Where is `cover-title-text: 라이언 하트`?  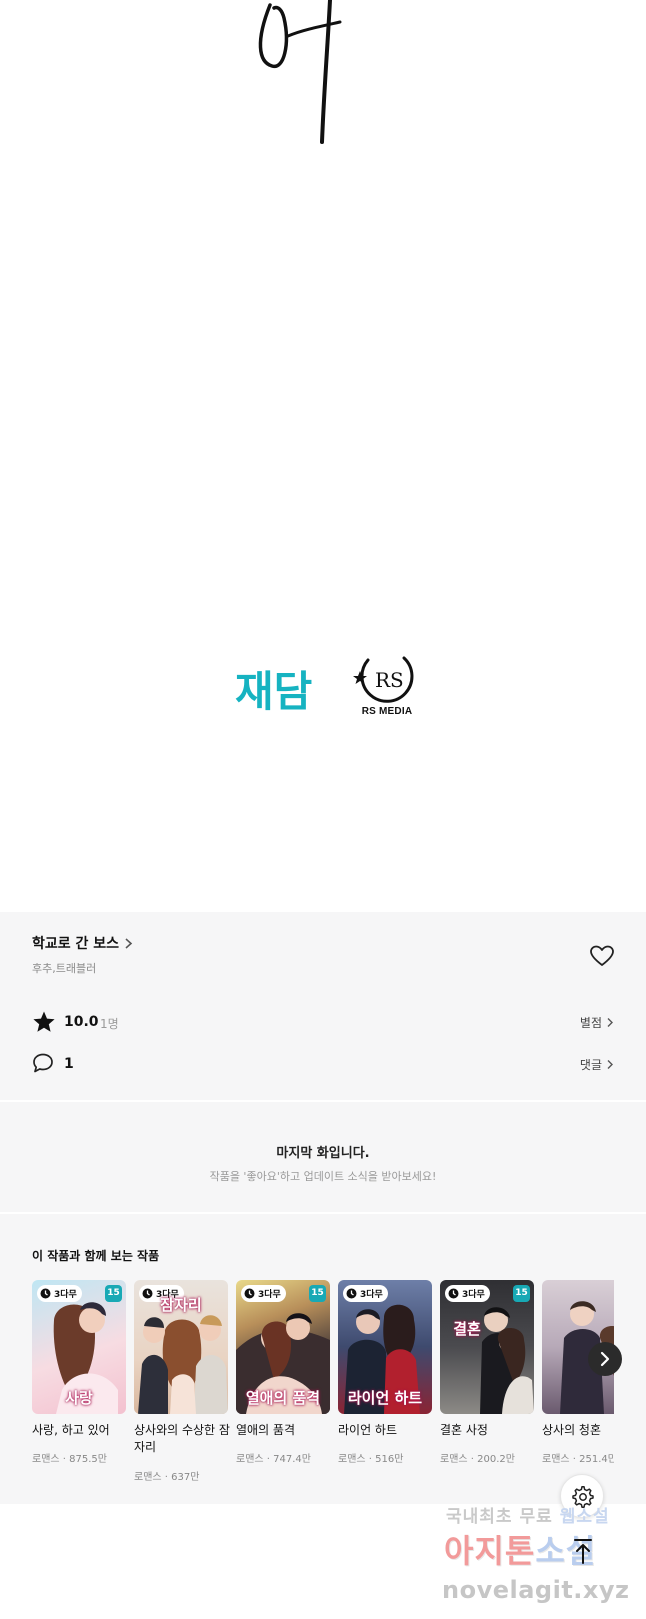
cover-title-text: 라이언 하트 is located at coordinates (385, 1398).